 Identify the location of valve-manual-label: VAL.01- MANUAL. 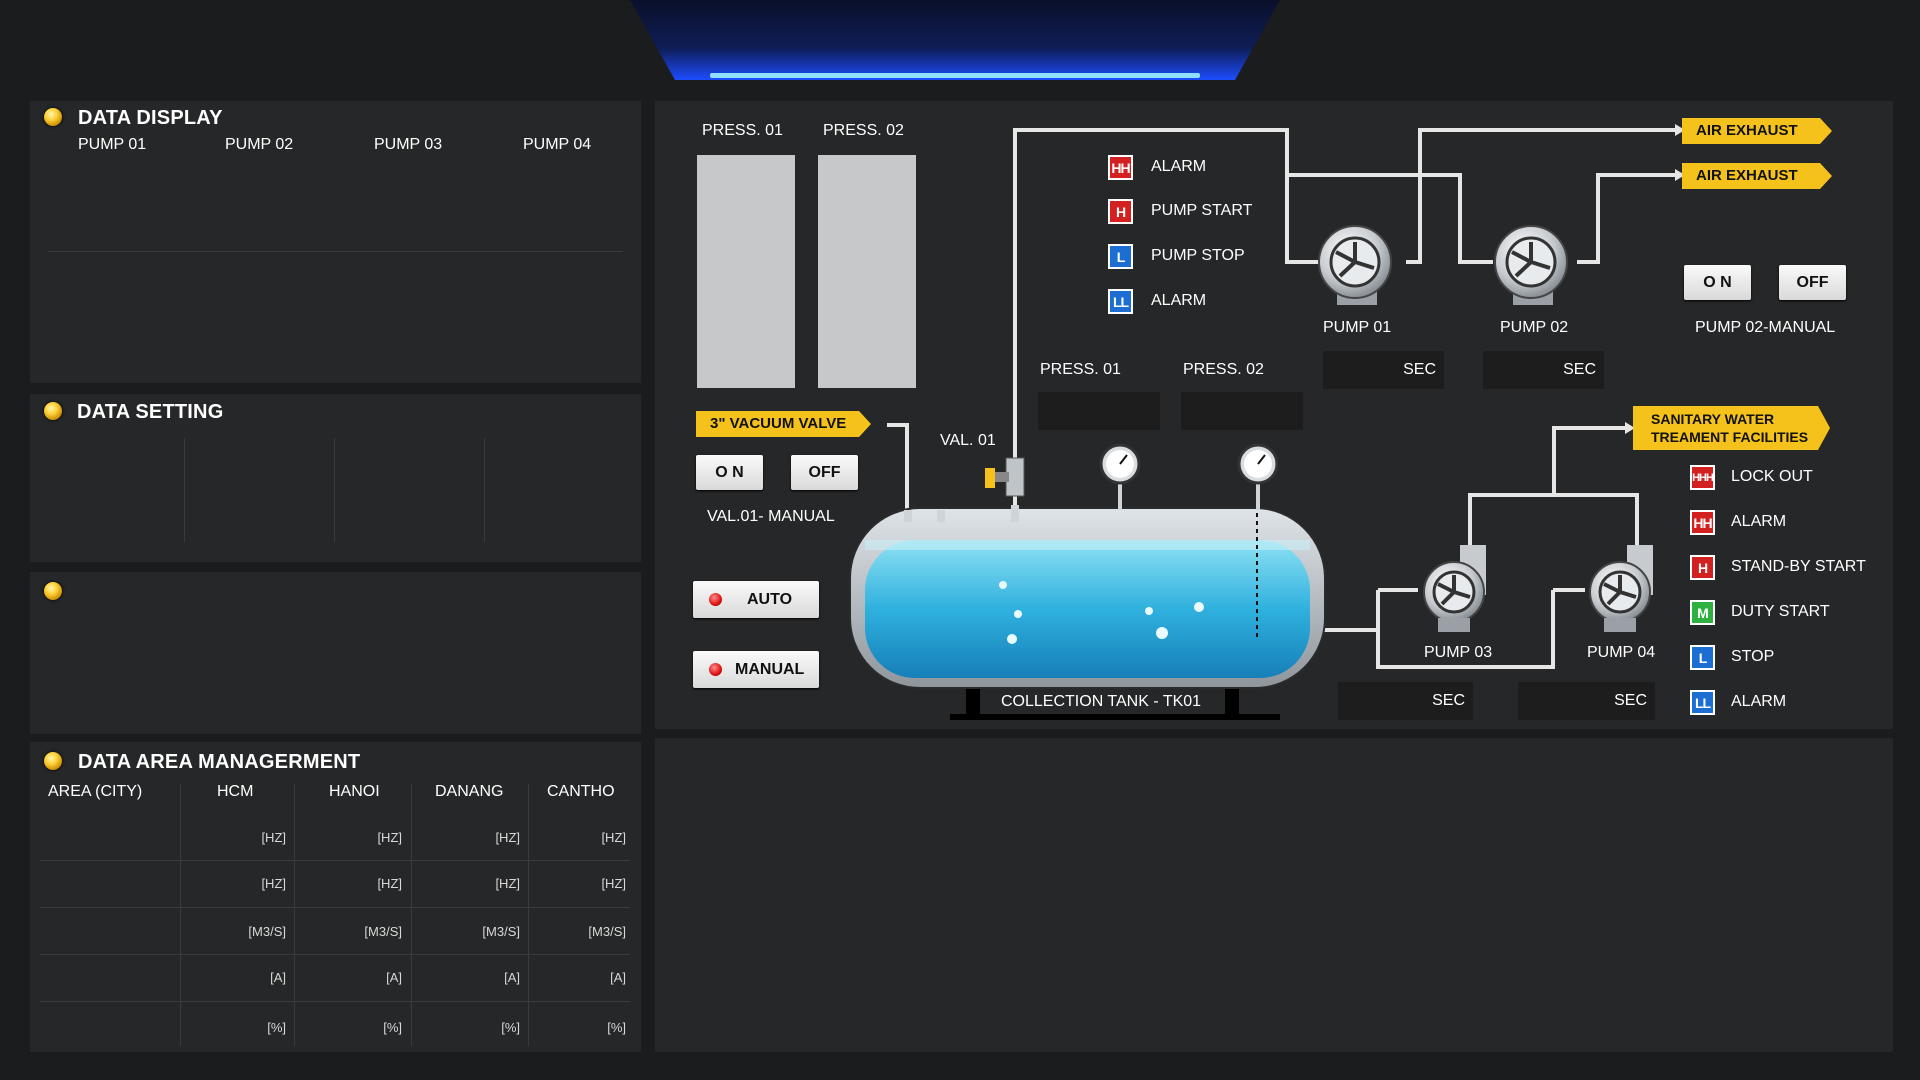
(771, 516).